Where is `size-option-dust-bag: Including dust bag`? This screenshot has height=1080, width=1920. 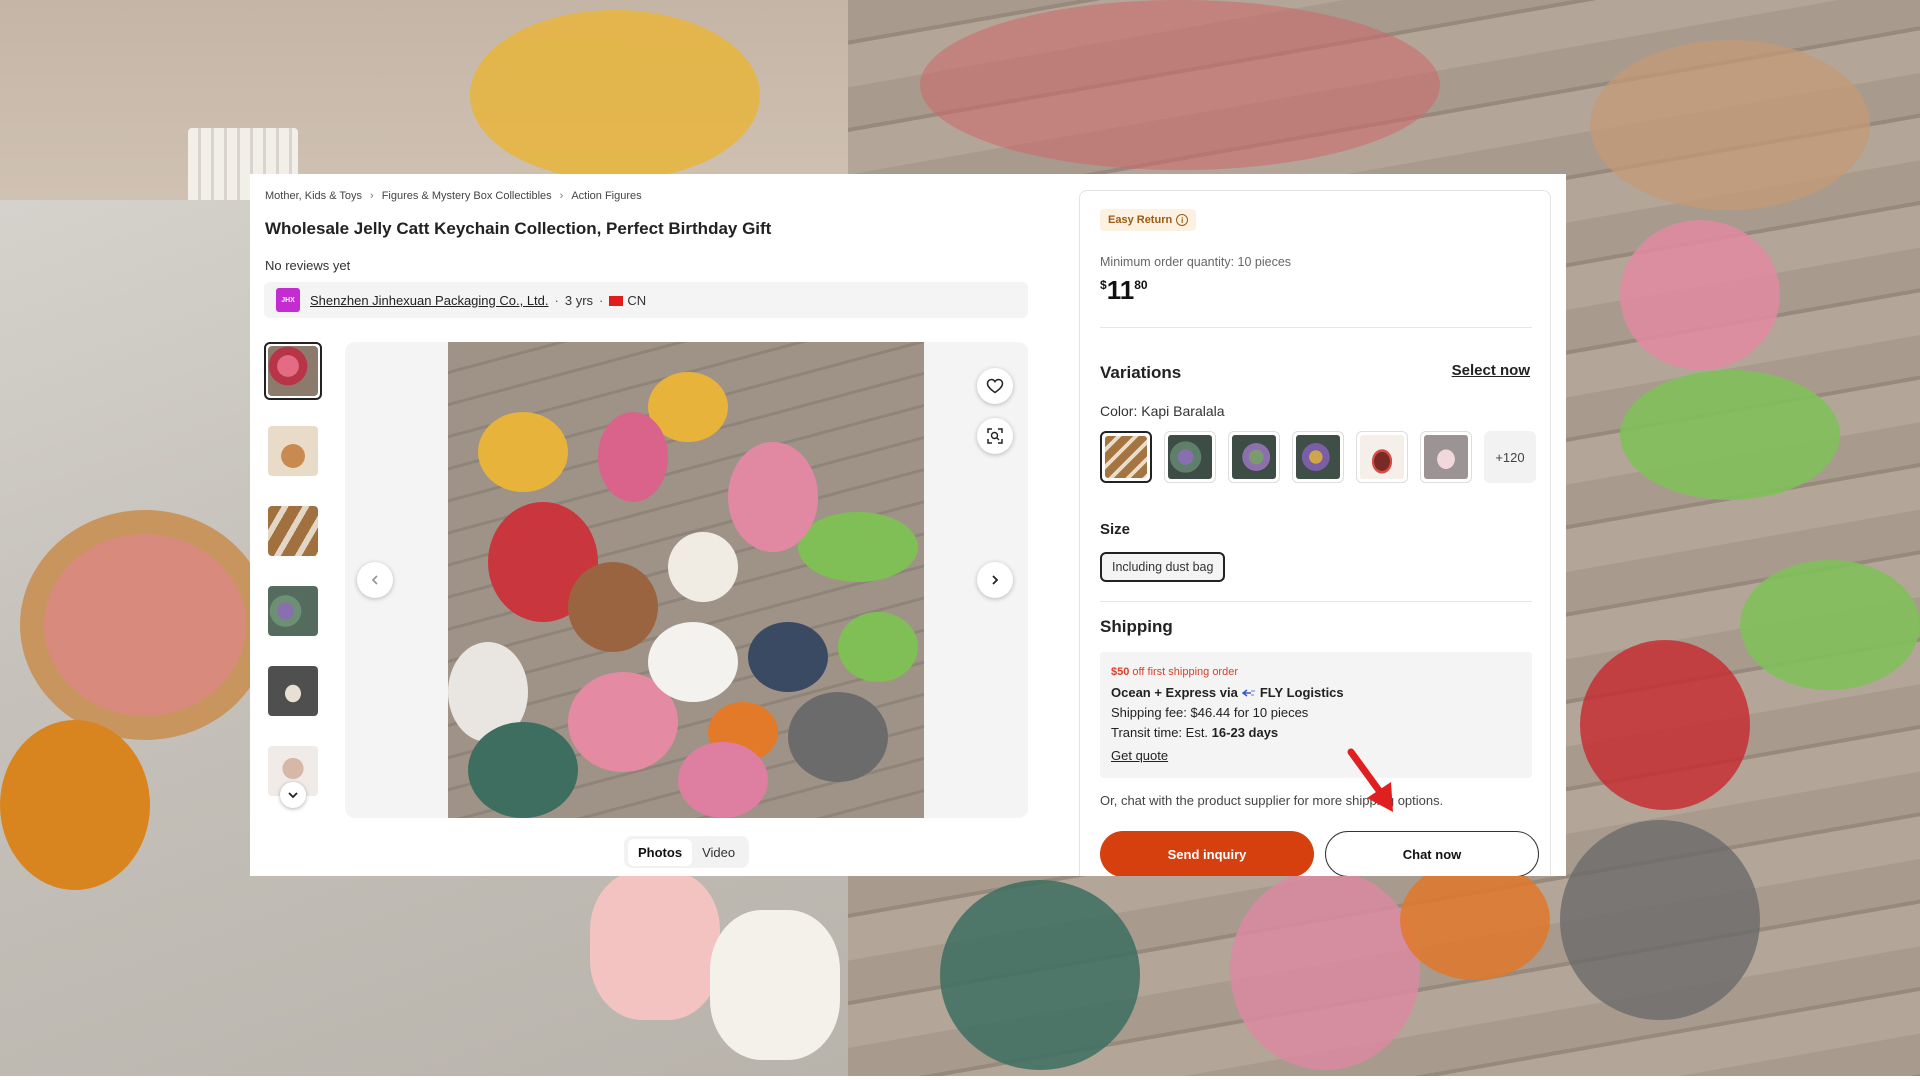 size-option-dust-bag: Including dust bag is located at coordinates (1163, 567).